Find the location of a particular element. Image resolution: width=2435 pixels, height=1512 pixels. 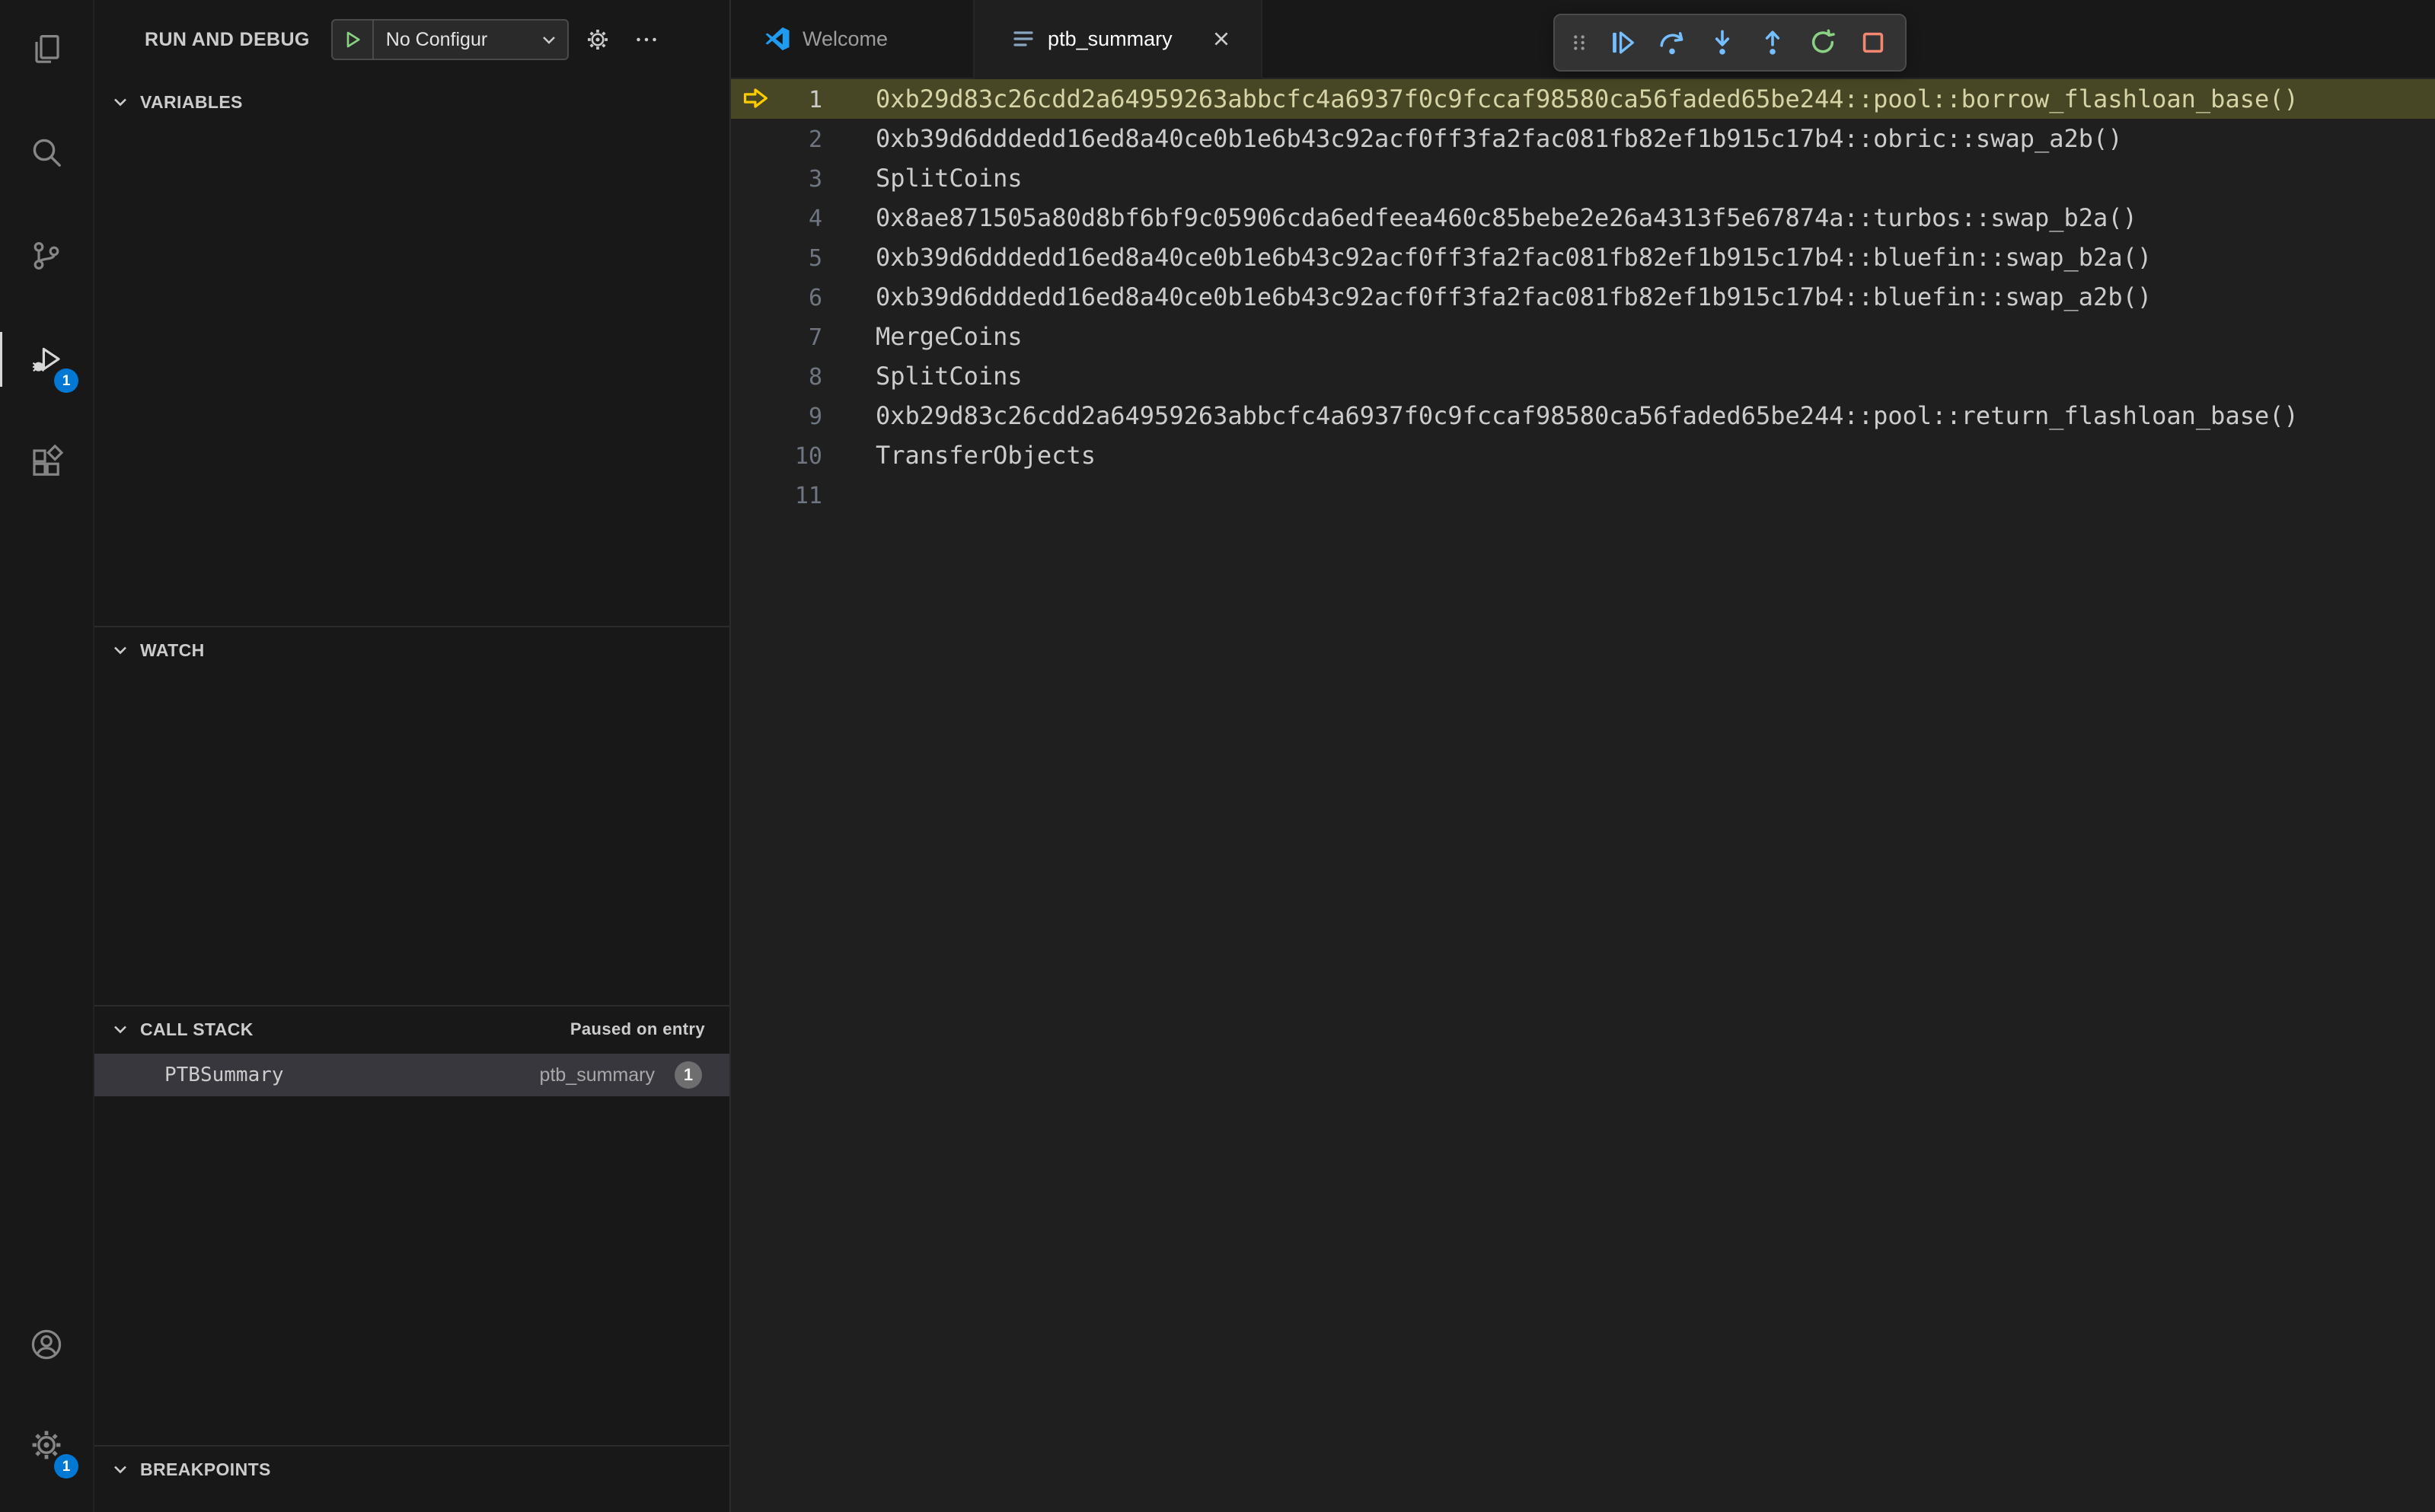

tab-welcome: Welcome is located at coordinates (853, 39).